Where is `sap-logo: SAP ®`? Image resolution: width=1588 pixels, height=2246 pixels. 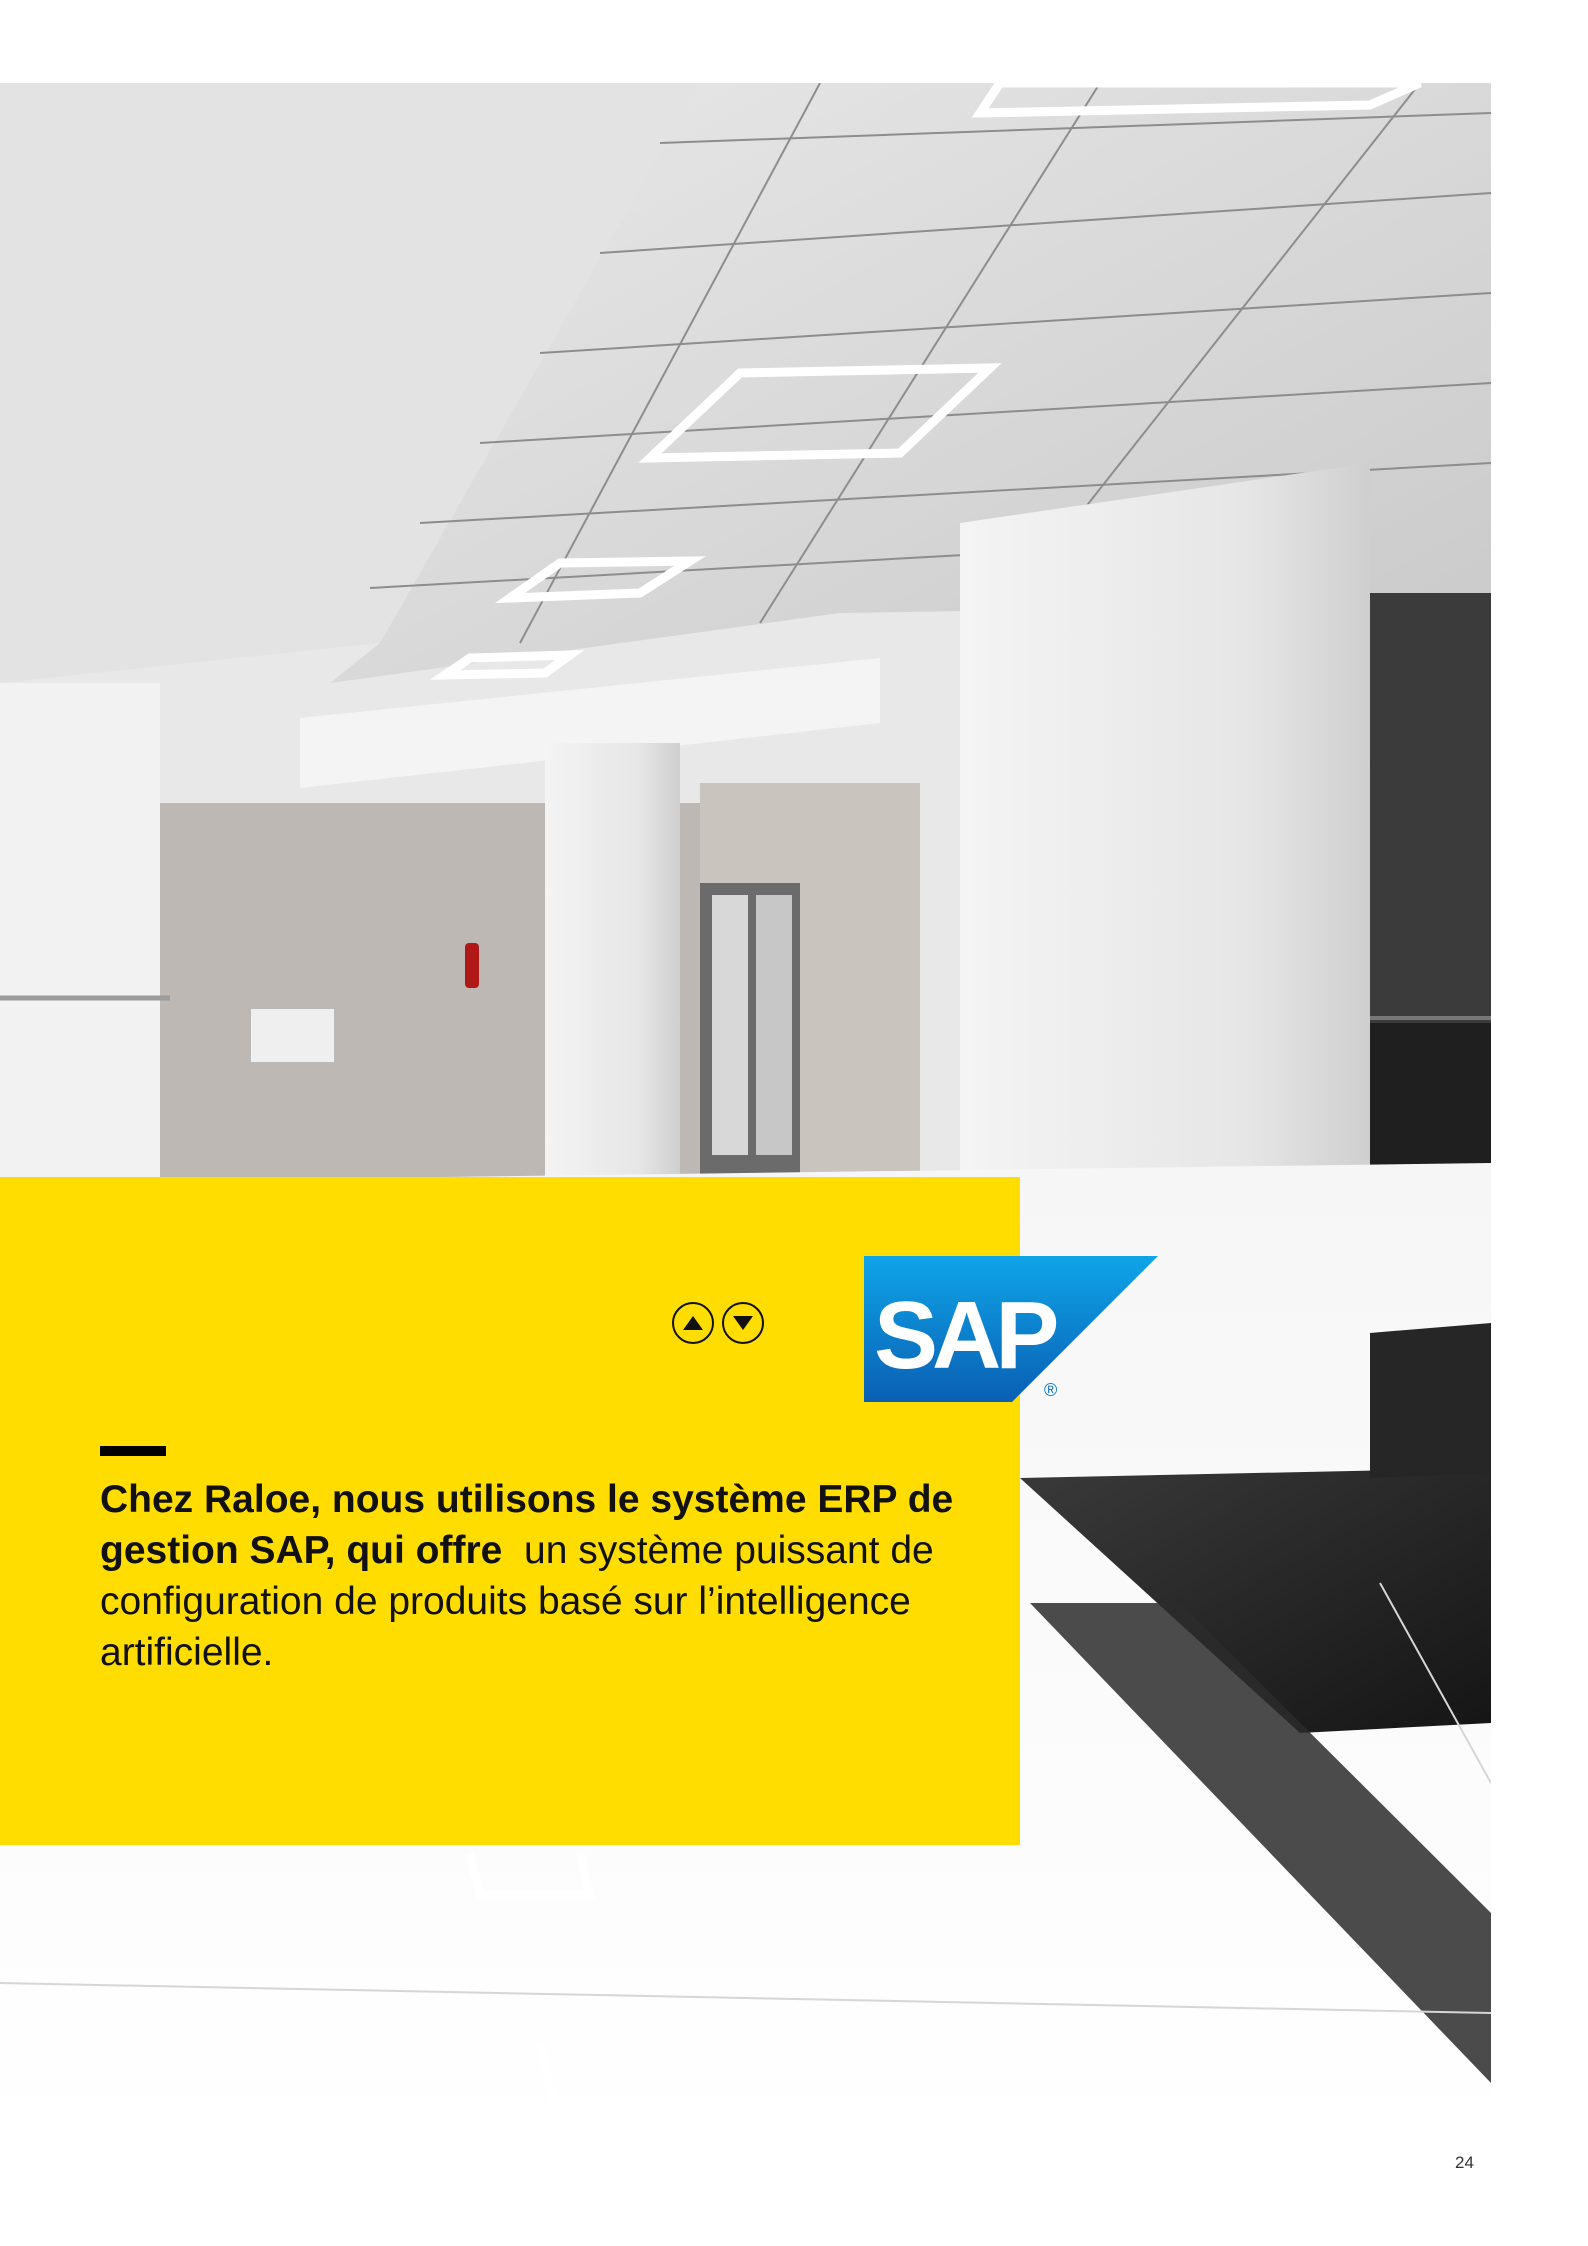 sap-logo: SAP ® is located at coordinates (1011, 1329).